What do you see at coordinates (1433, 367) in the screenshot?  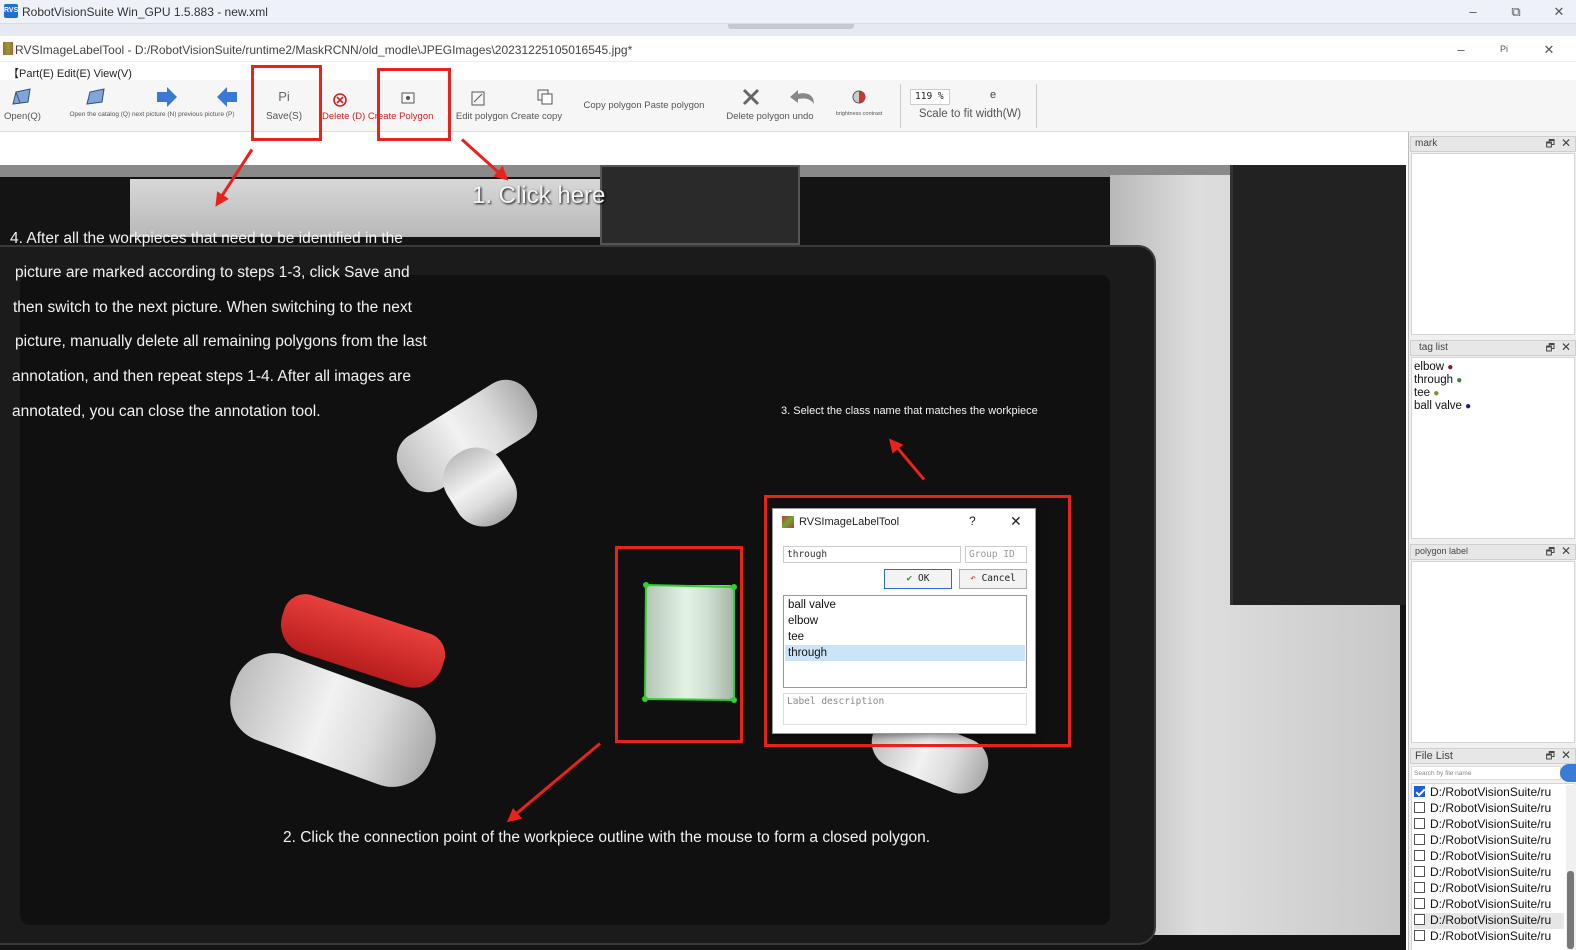 I see `tag-item: elbow ●` at bounding box center [1433, 367].